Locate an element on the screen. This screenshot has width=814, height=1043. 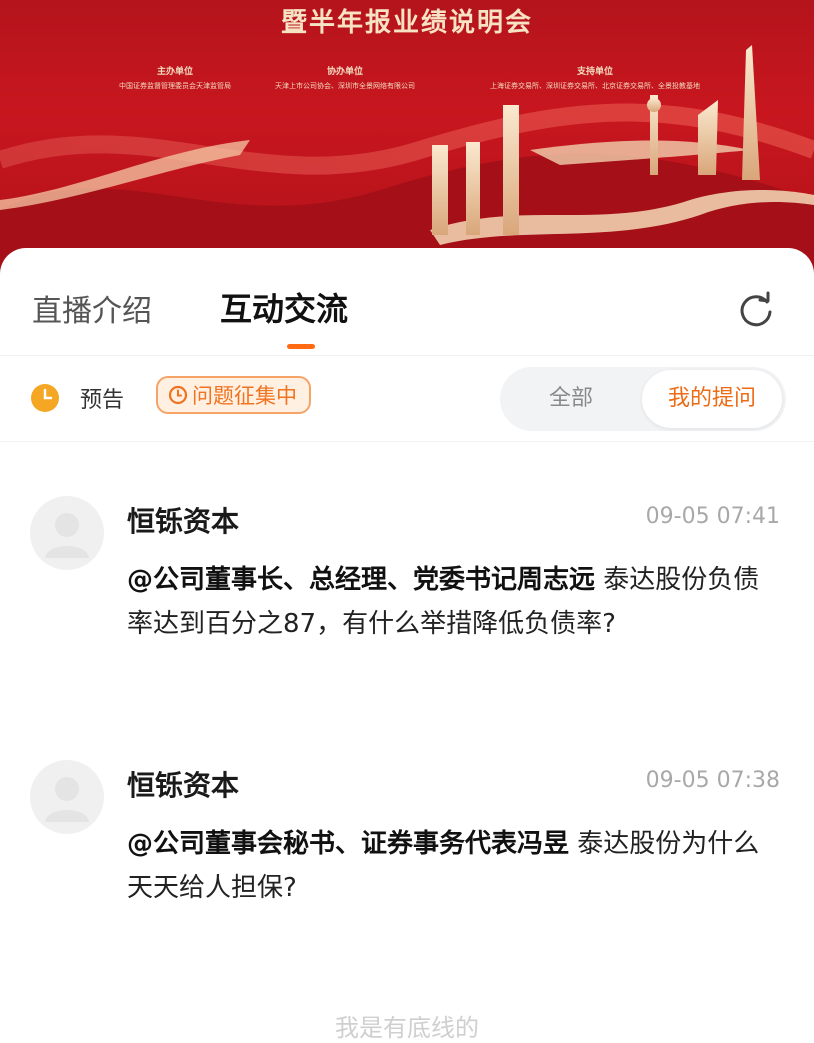
message-mention: @公司董事长、总经理、党委书记周志远 is located at coordinates (361, 580).